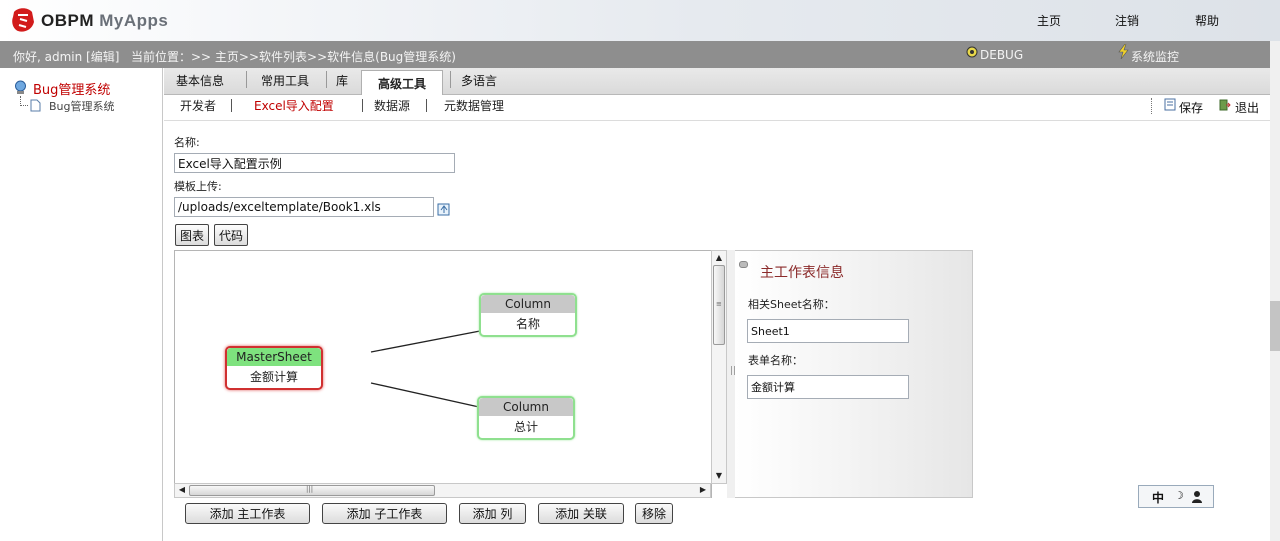 The height and width of the screenshot is (541, 1280). I want to click on subtab-excel-import: Excel导入配置, so click(294, 105).